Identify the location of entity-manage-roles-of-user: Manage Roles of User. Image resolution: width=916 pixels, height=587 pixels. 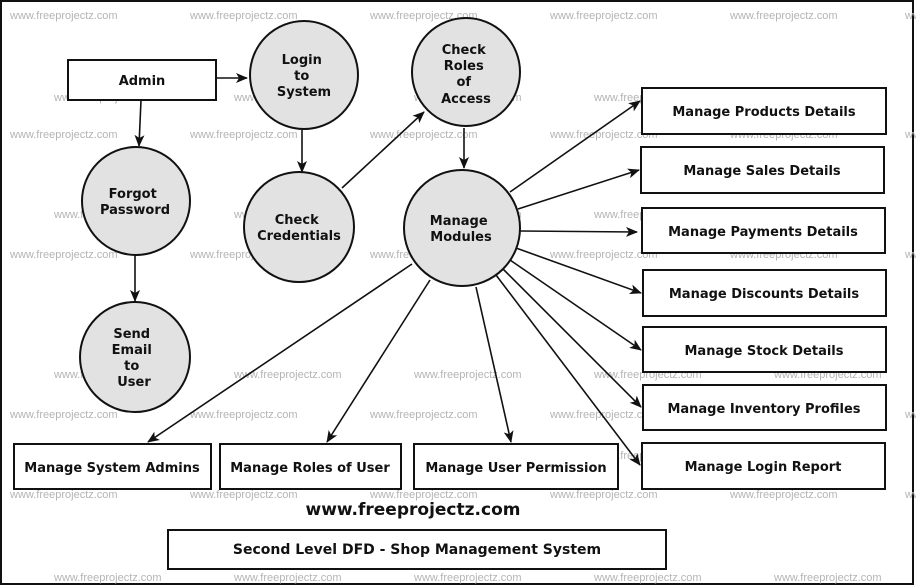
(310, 466).